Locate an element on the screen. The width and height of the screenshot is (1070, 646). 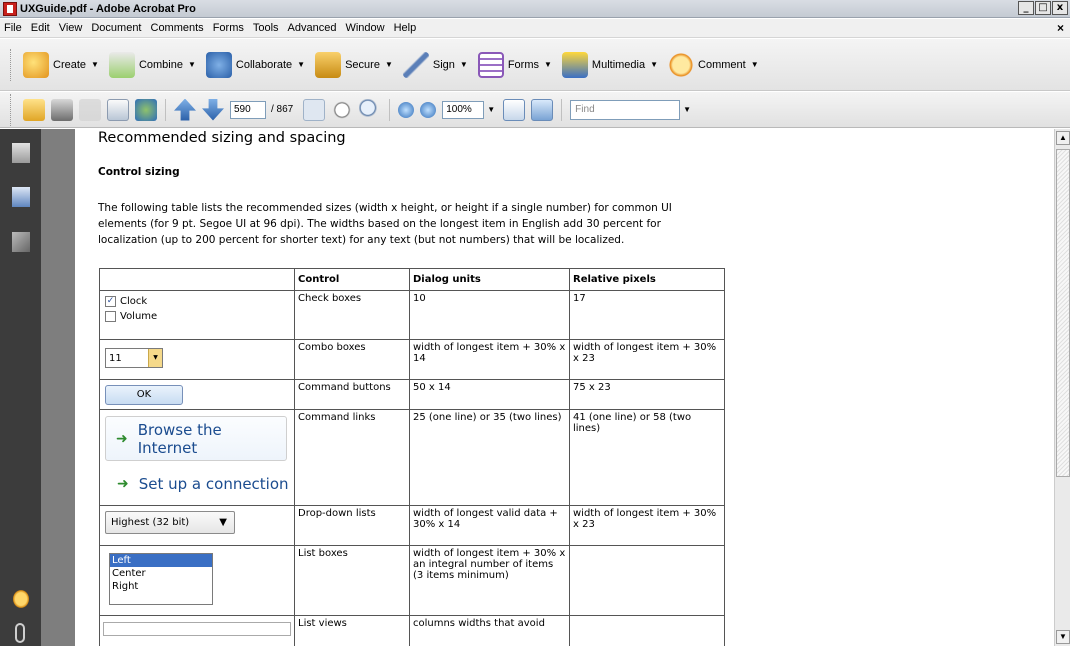
attachments-panel-icon is located at coordinates (20, 633).